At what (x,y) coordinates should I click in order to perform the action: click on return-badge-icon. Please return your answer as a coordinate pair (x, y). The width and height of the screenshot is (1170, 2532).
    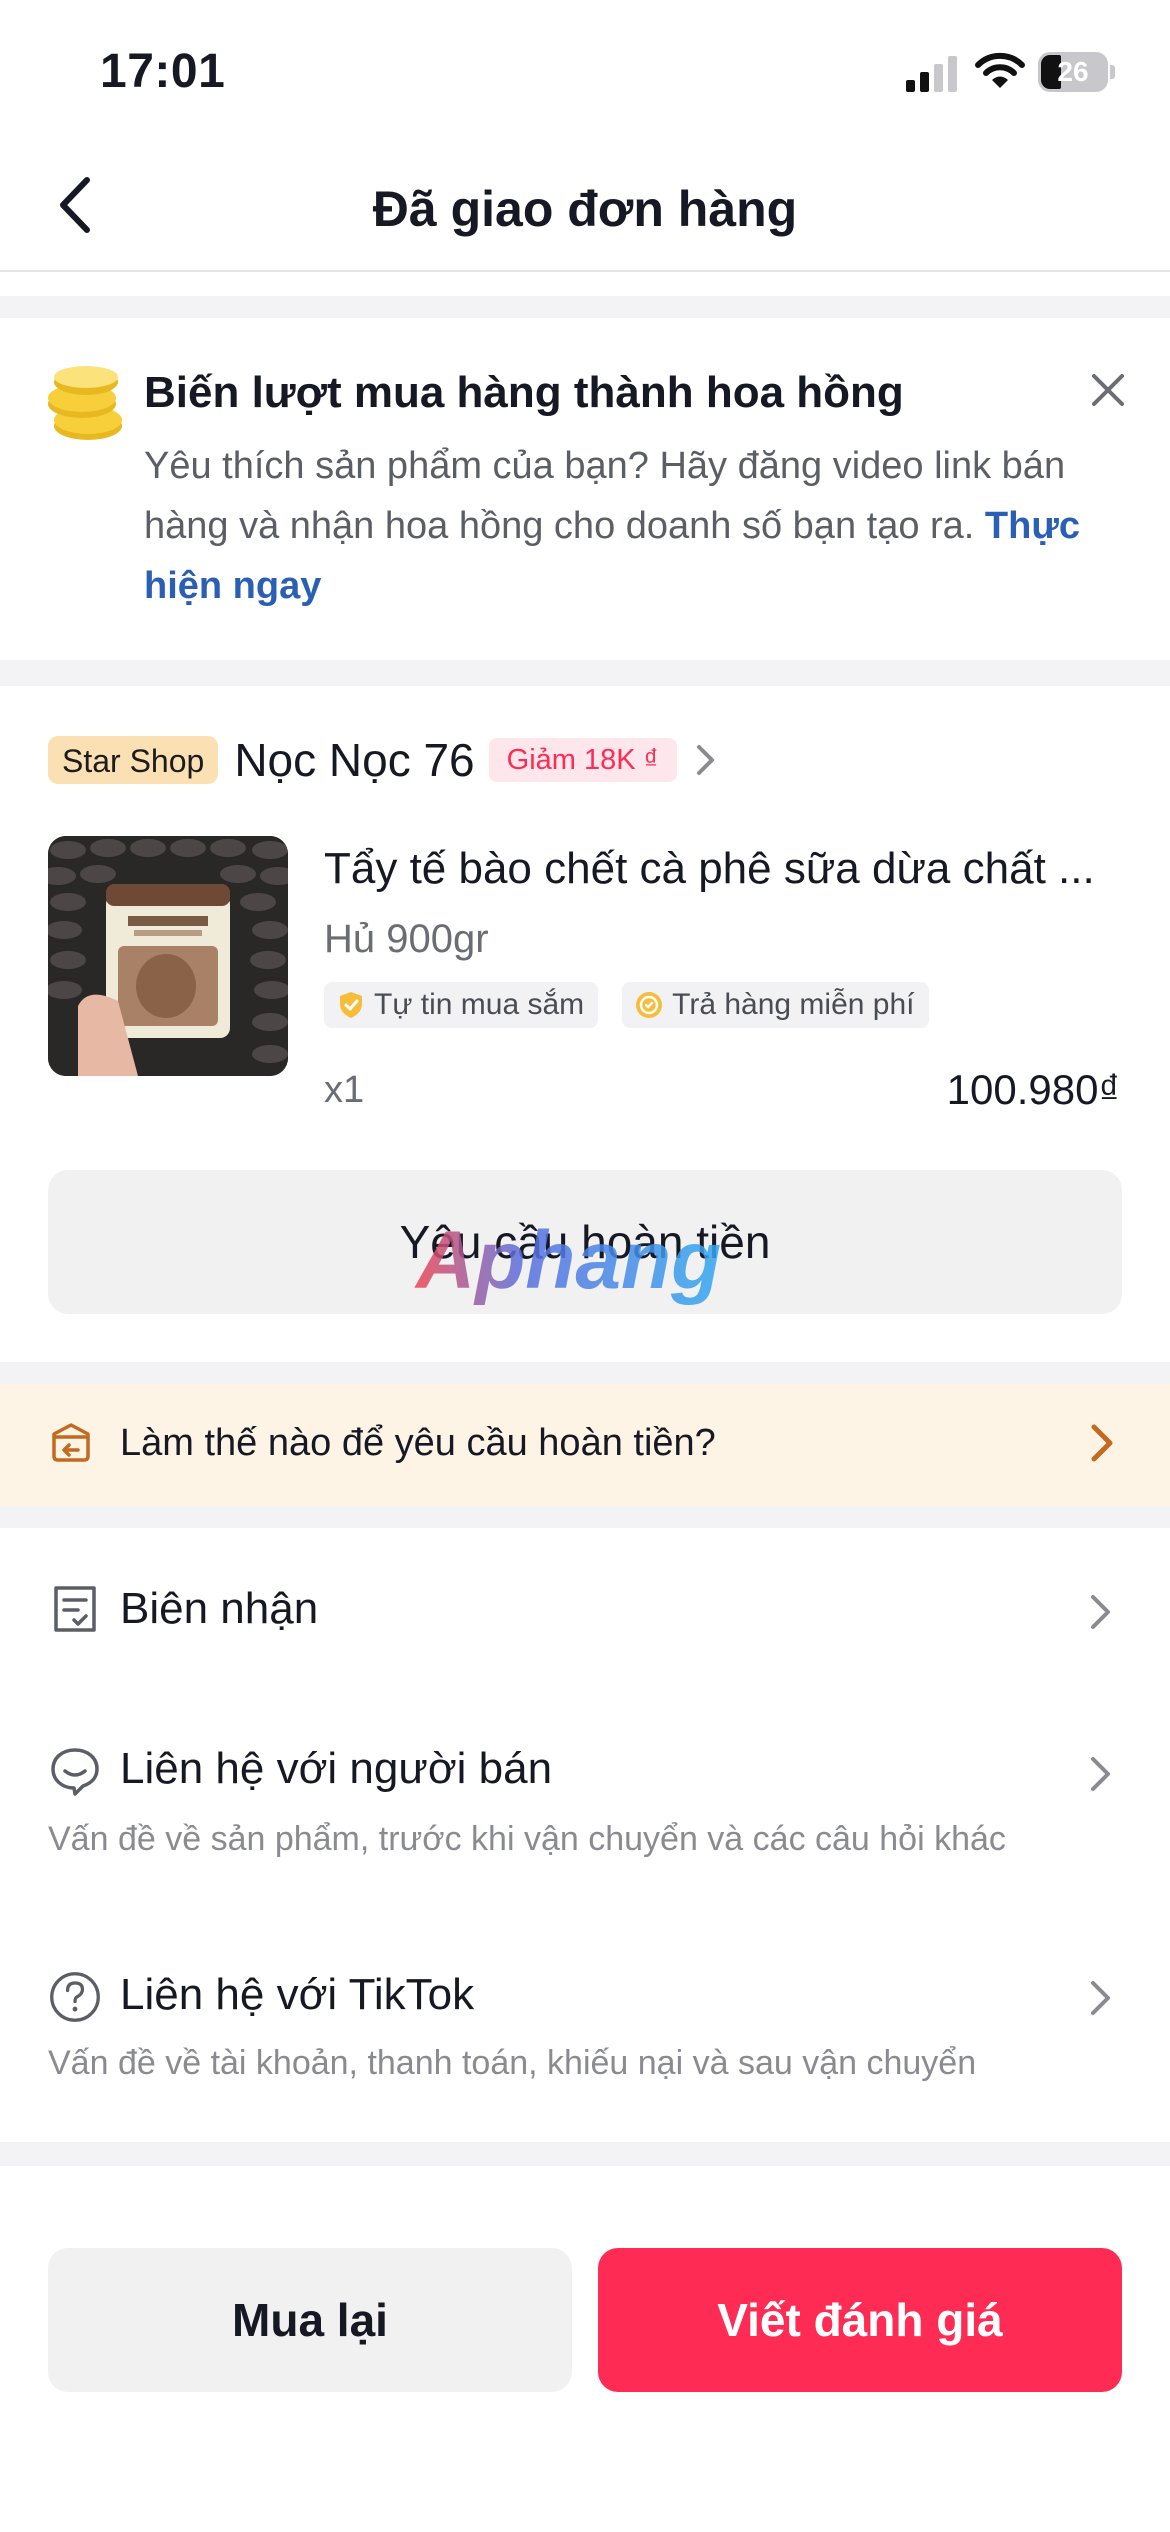
    Looking at the image, I should click on (649, 1005).